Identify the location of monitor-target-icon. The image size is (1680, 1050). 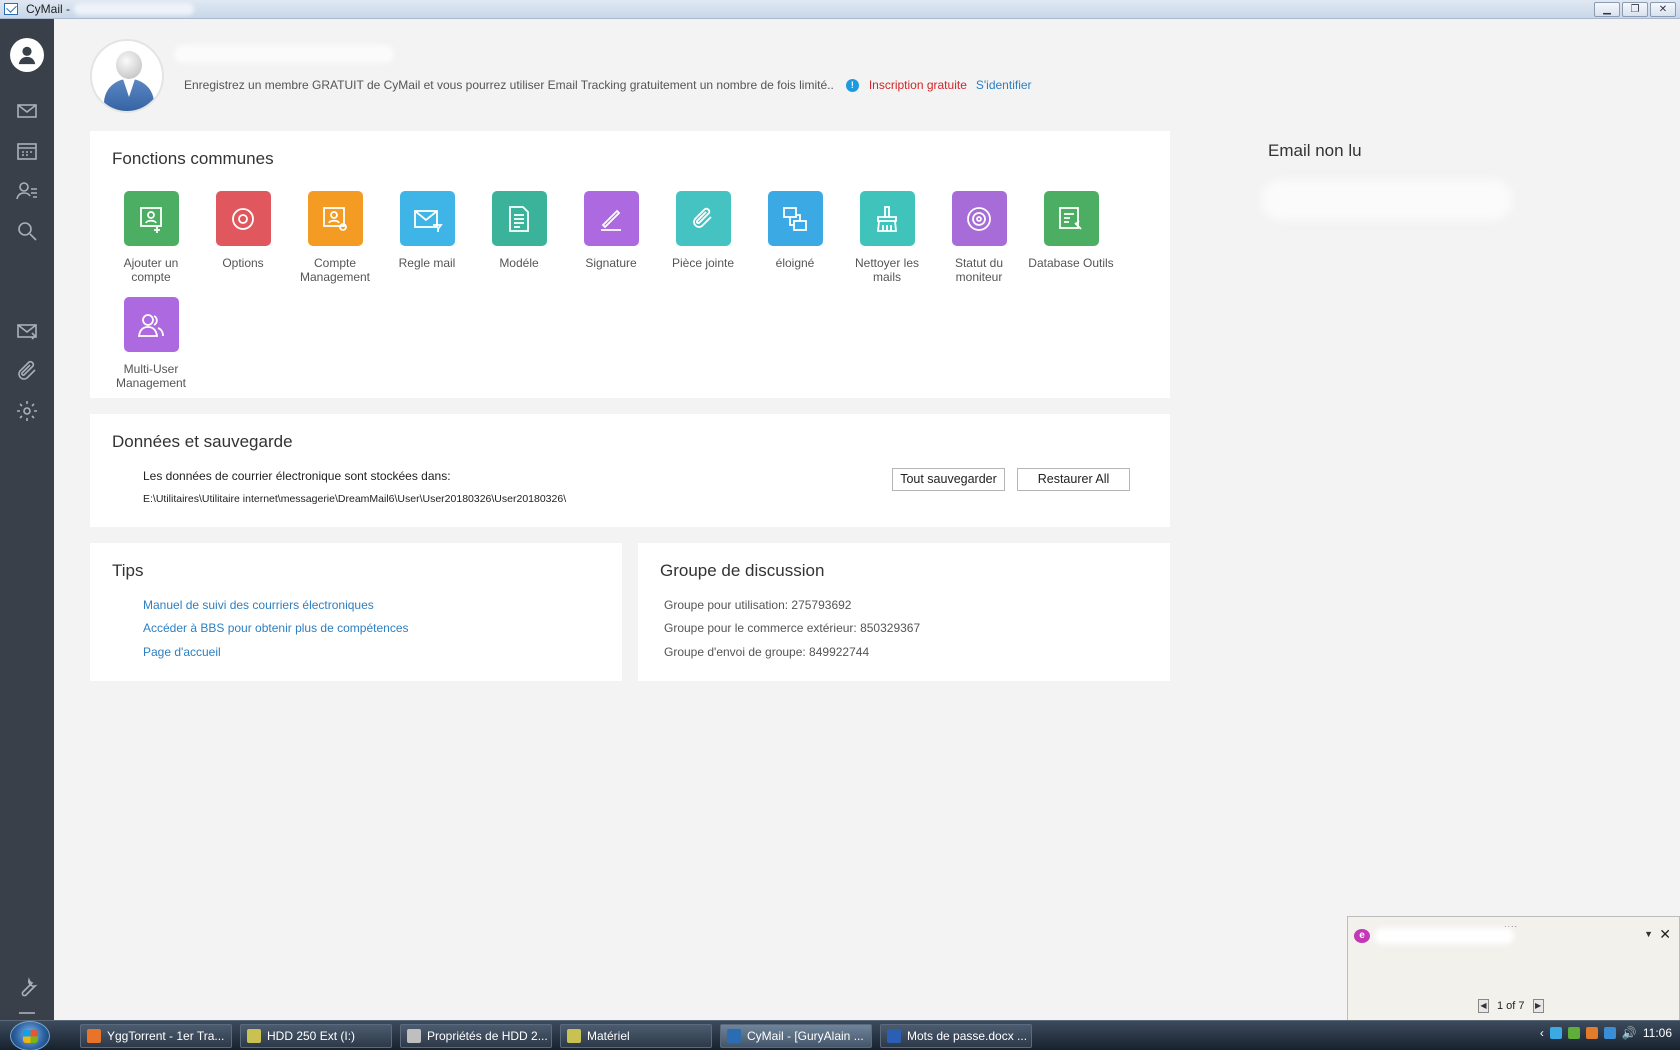
(979, 218).